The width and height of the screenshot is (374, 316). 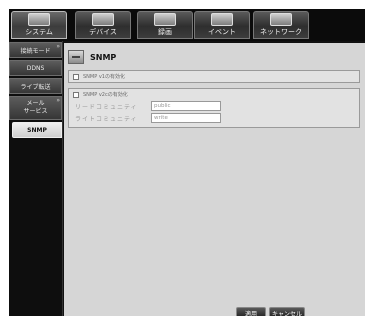 I want to click on apply-button: 適用, so click(x=251, y=311).